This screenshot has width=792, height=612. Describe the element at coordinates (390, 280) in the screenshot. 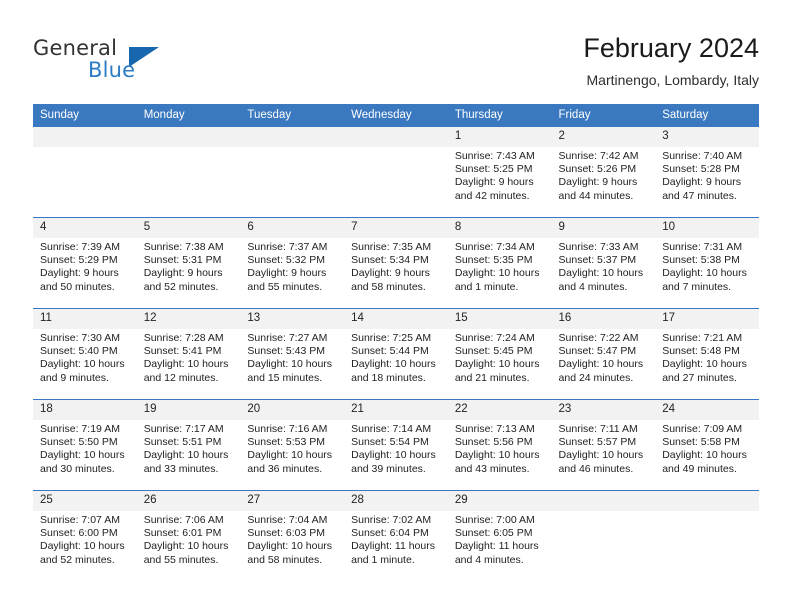

I see `daylight-text: Daylight: 9 hours and 58 minutes.` at that location.